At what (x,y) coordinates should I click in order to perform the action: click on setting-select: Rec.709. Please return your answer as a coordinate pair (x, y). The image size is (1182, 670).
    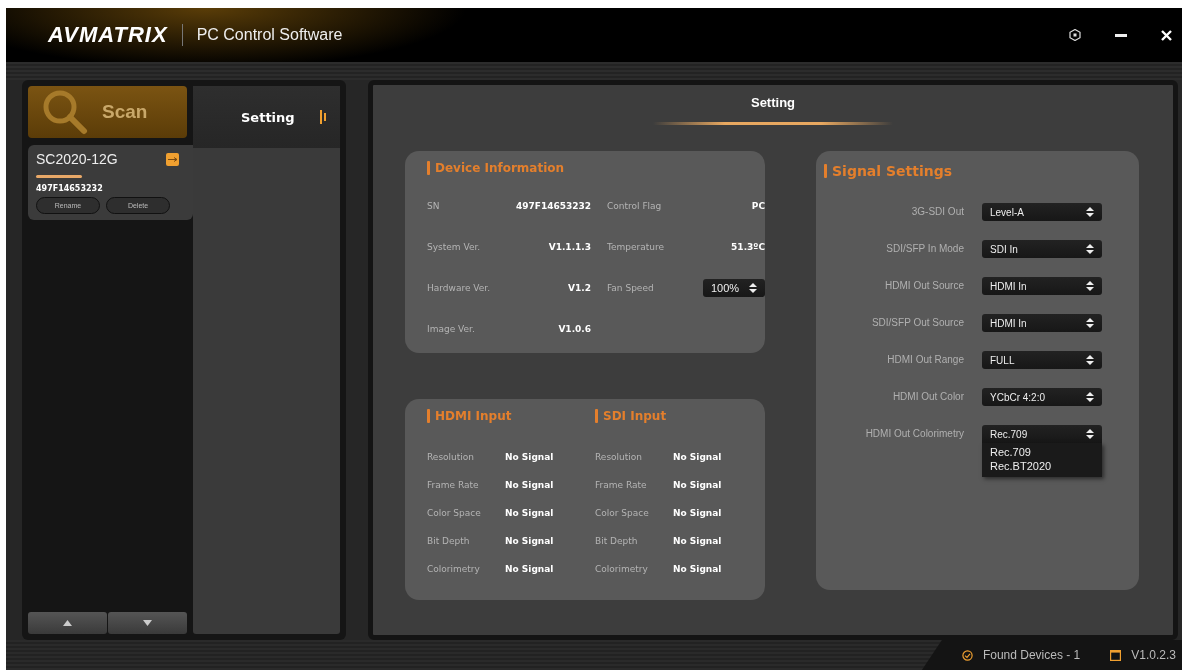
    Looking at the image, I should click on (1042, 434).